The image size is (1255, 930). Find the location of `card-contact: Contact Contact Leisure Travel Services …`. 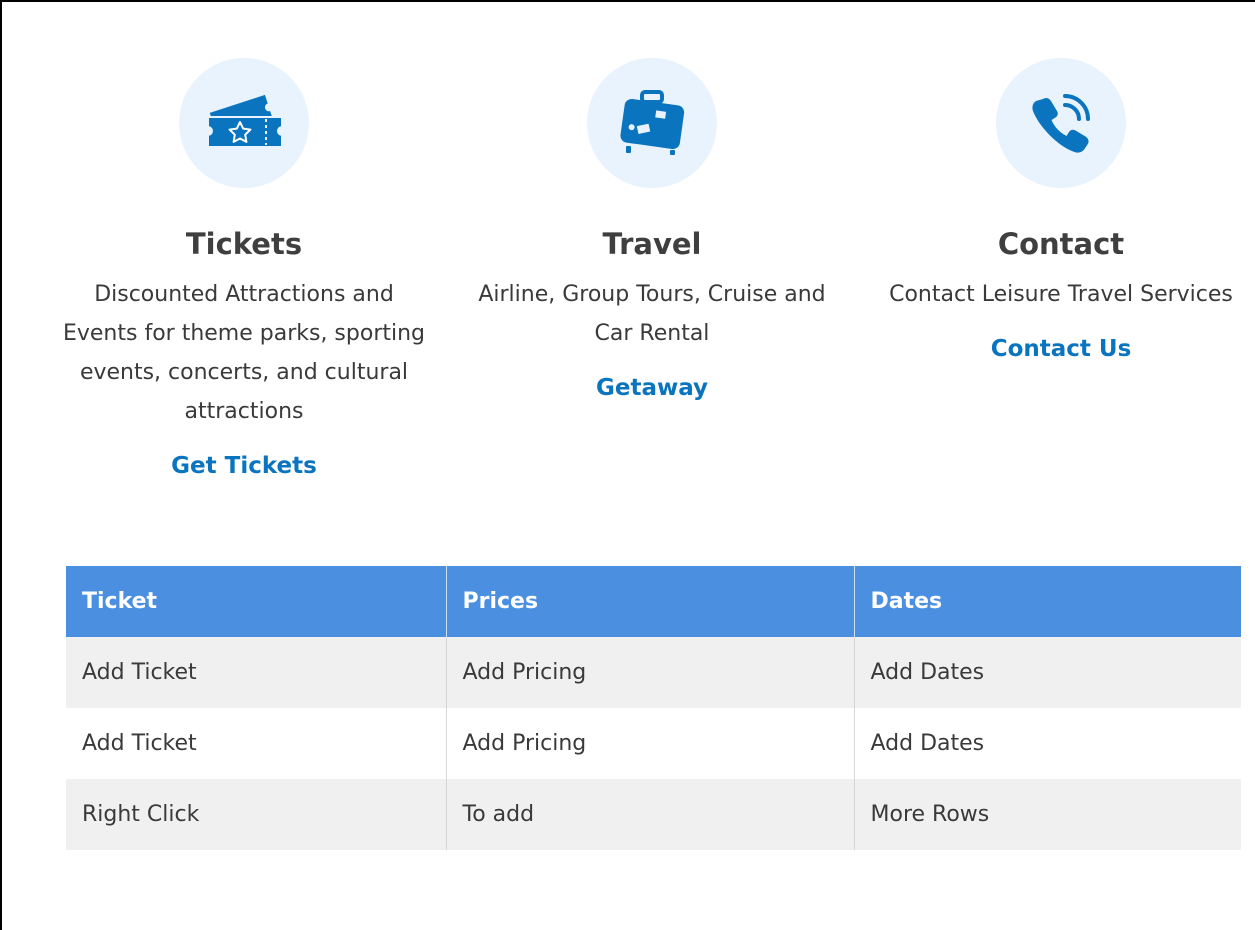

card-contact: Contact Contact Leisure Travel Services … is located at coordinates (1061, 210).